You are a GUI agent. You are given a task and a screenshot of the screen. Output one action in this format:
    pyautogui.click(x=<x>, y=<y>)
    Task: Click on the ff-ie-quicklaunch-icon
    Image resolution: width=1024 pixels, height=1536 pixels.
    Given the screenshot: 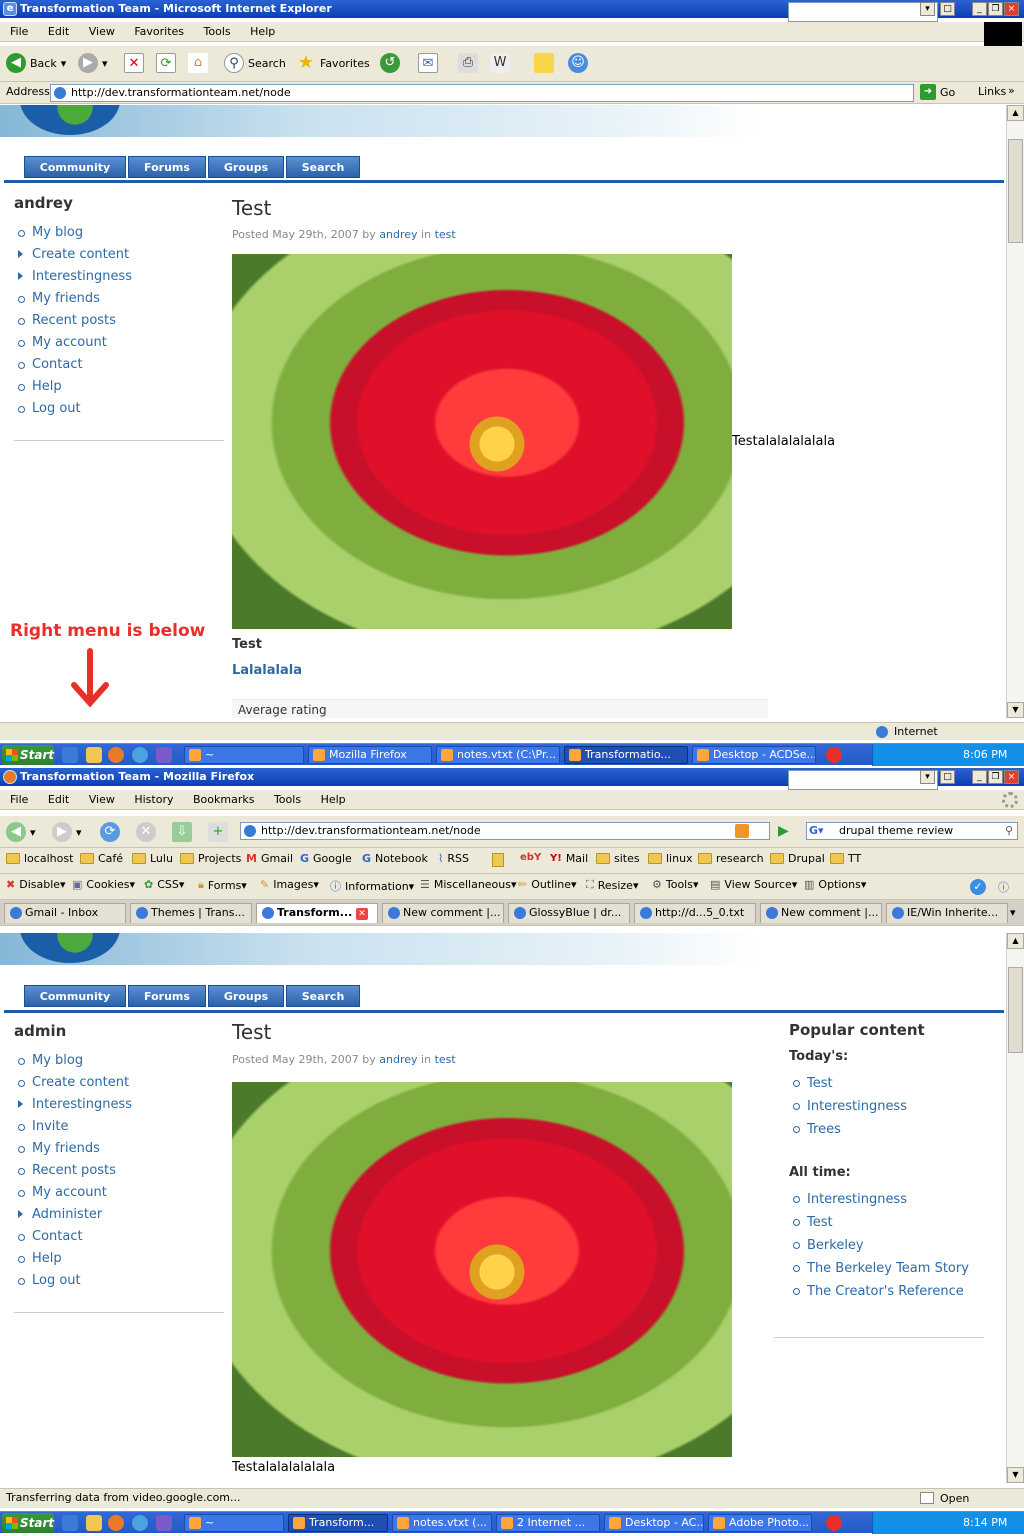 What is the action you would take?
    pyautogui.click(x=70, y=1523)
    